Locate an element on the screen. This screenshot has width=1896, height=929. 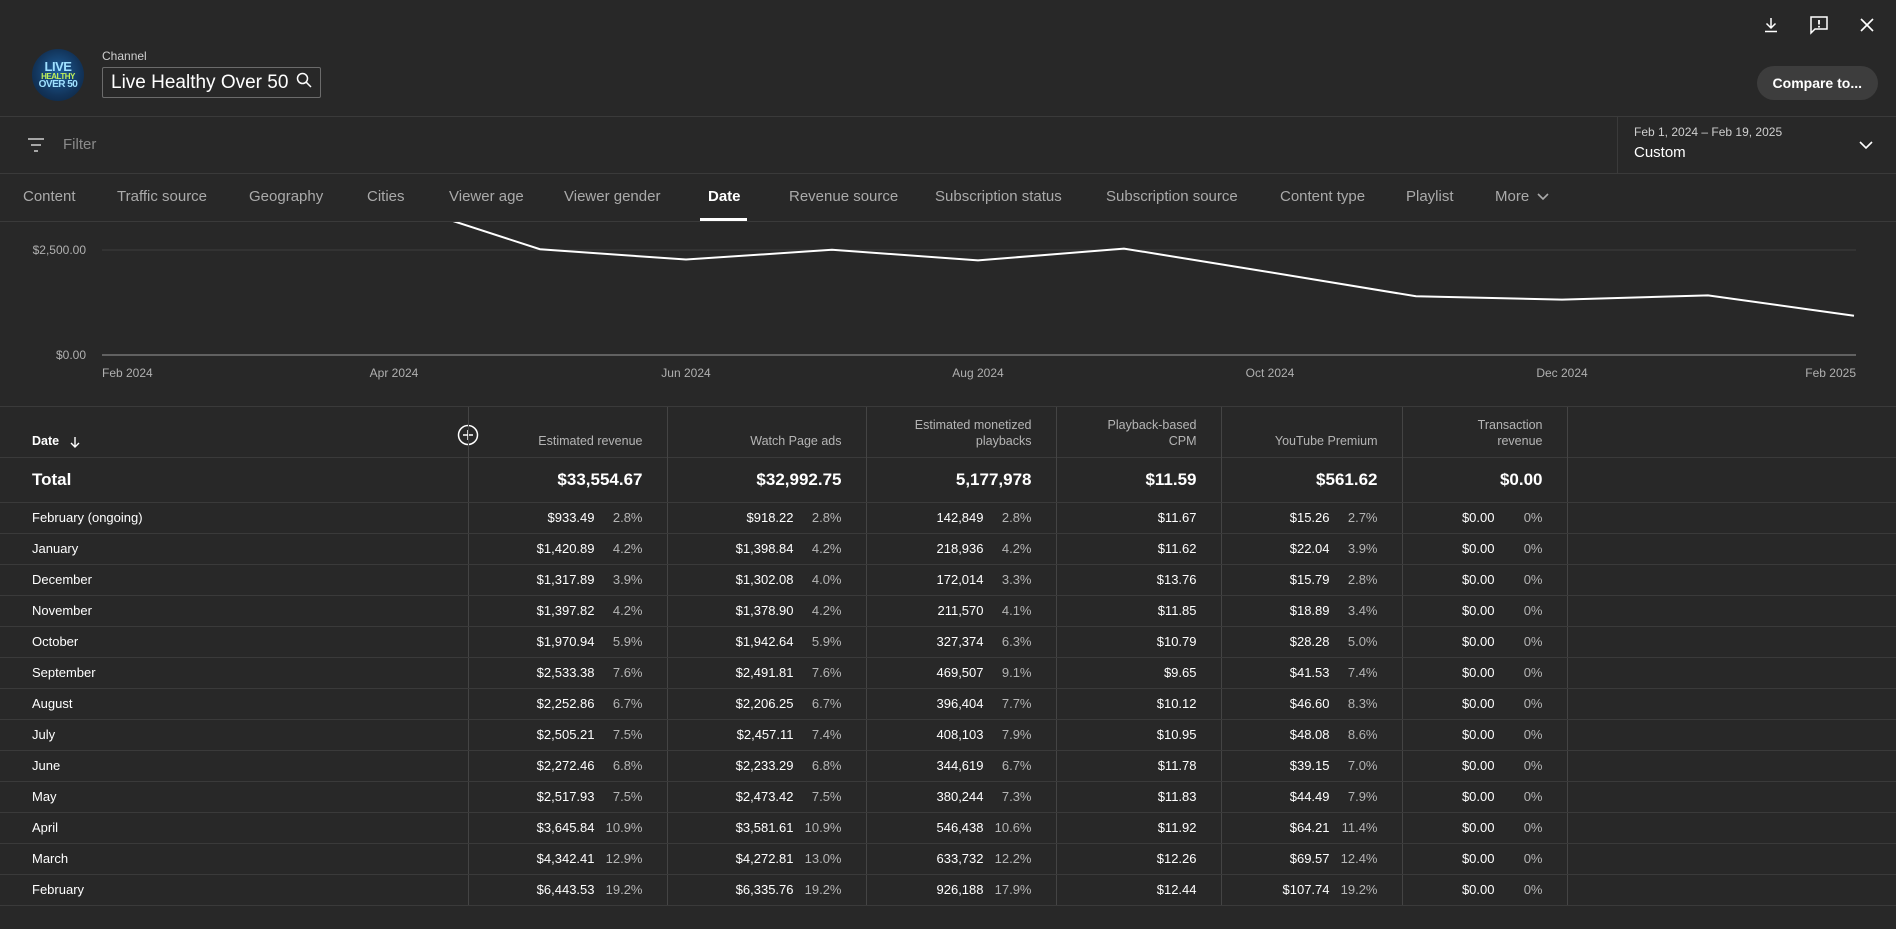
header-monetized-playbacks: Estimated monetized playbacks is located at coordinates (960, 432).